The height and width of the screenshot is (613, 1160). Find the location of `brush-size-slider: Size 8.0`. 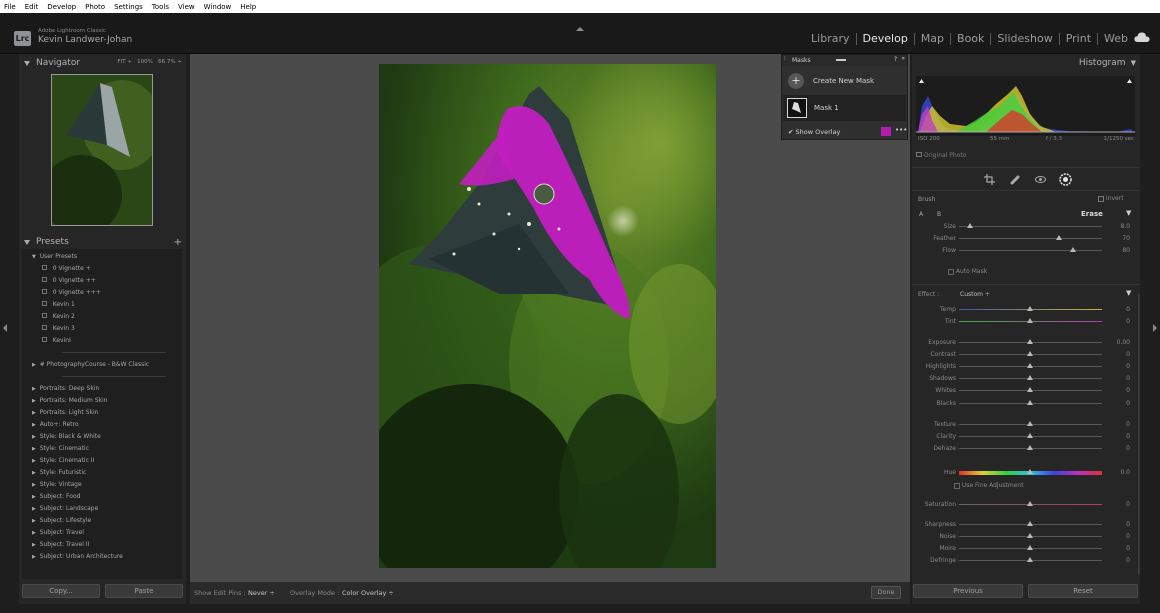

brush-size-slider: Size 8.0 is located at coordinates (1026, 227).